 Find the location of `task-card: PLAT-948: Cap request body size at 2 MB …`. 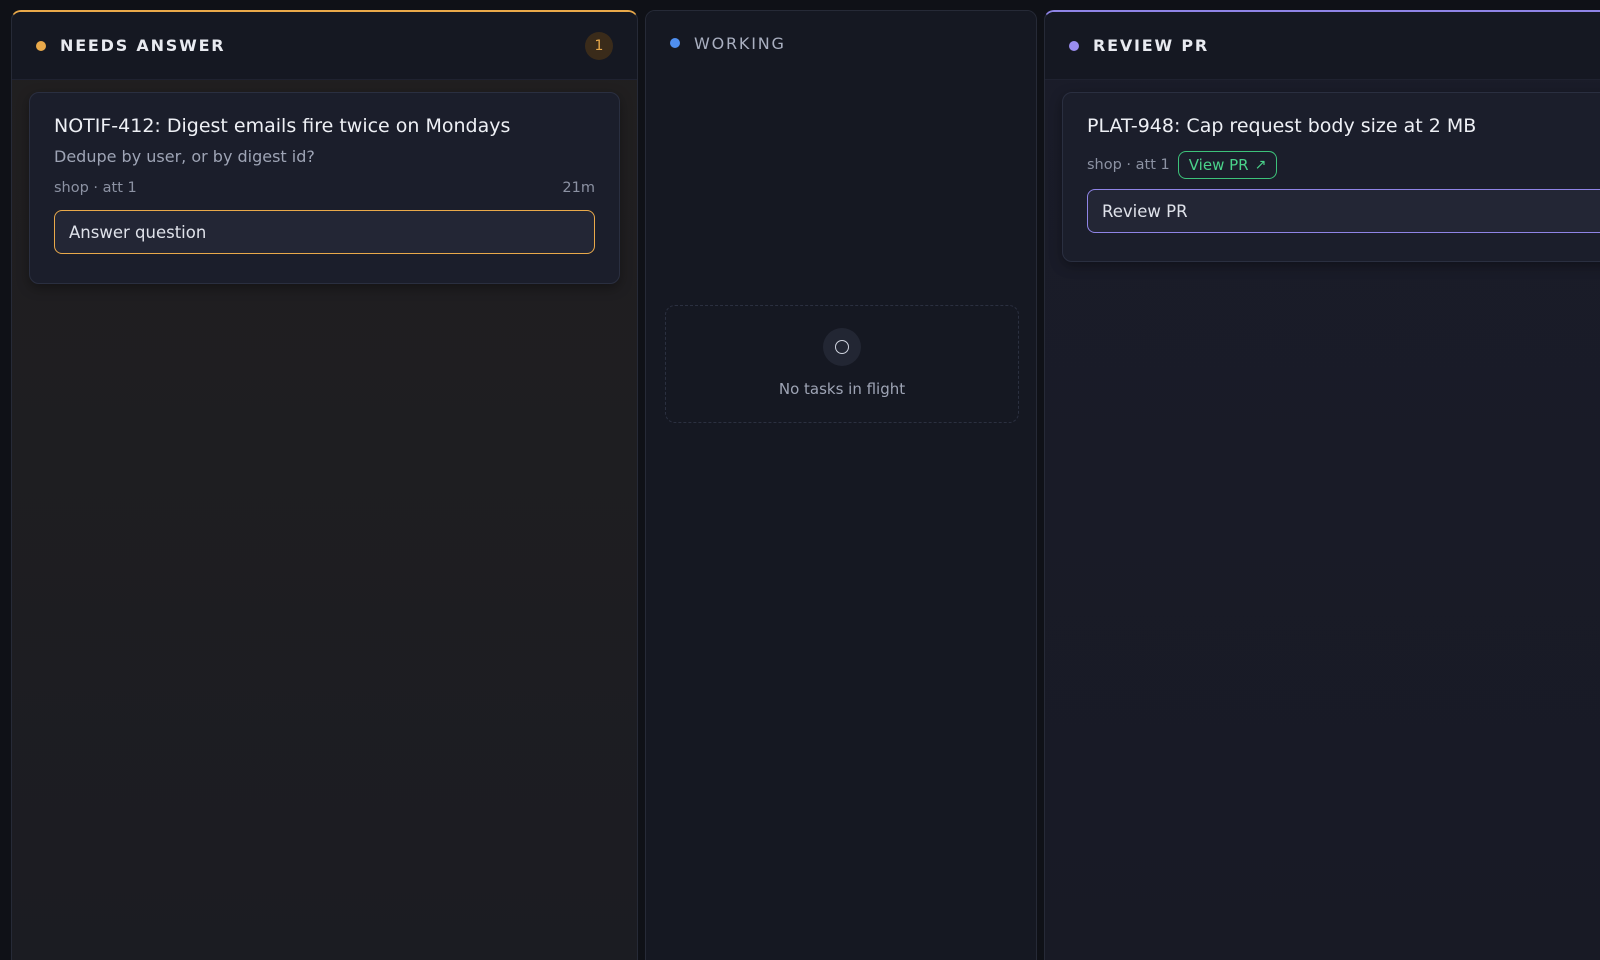

task-card: PLAT-948: Cap request body size at 2 MB … is located at coordinates (1331, 177).